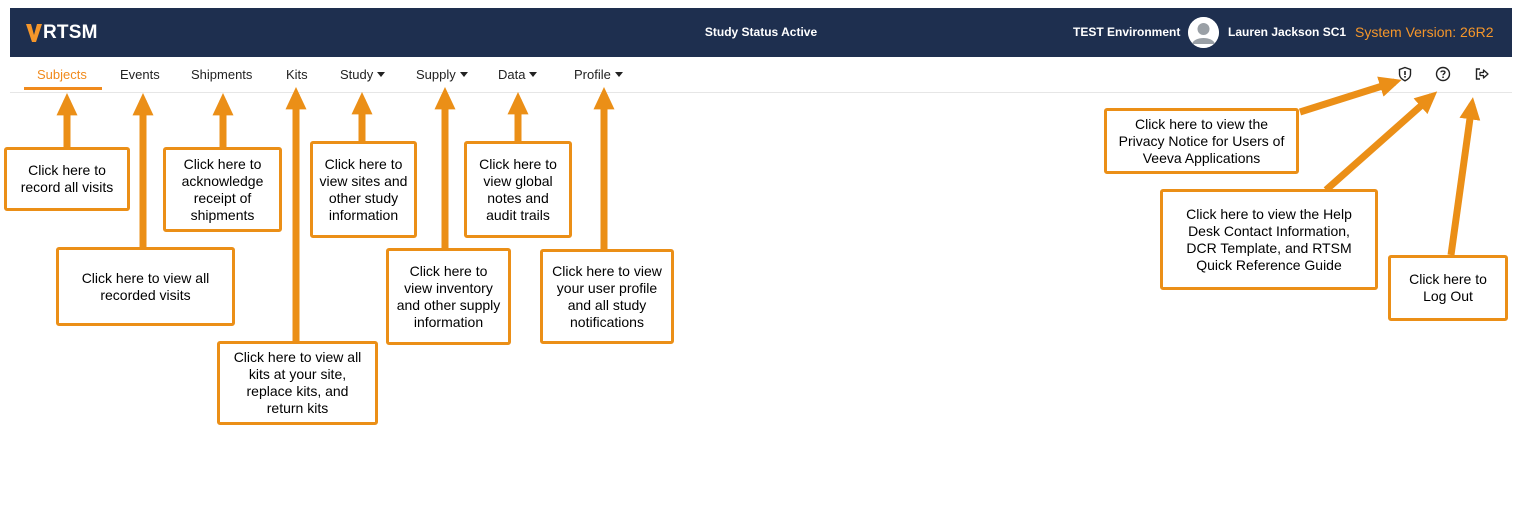  Describe the element at coordinates (1287, 32) in the screenshot. I see `user-name: Lauren Jackson SC1` at that location.